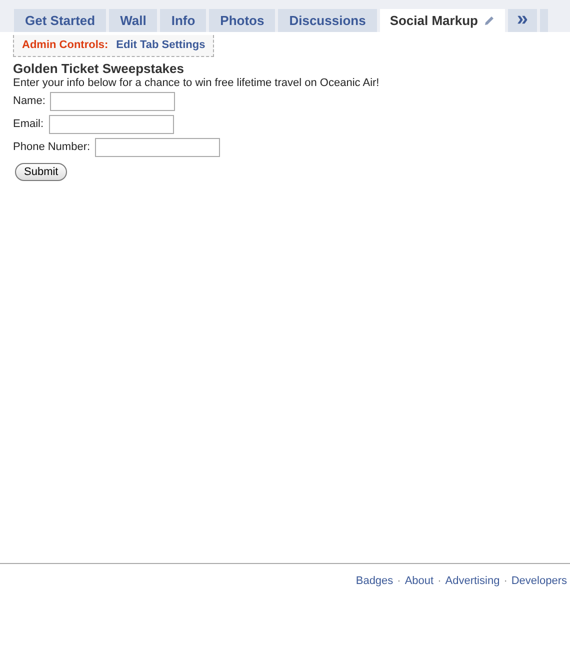  I want to click on tab: Photos, so click(242, 20).